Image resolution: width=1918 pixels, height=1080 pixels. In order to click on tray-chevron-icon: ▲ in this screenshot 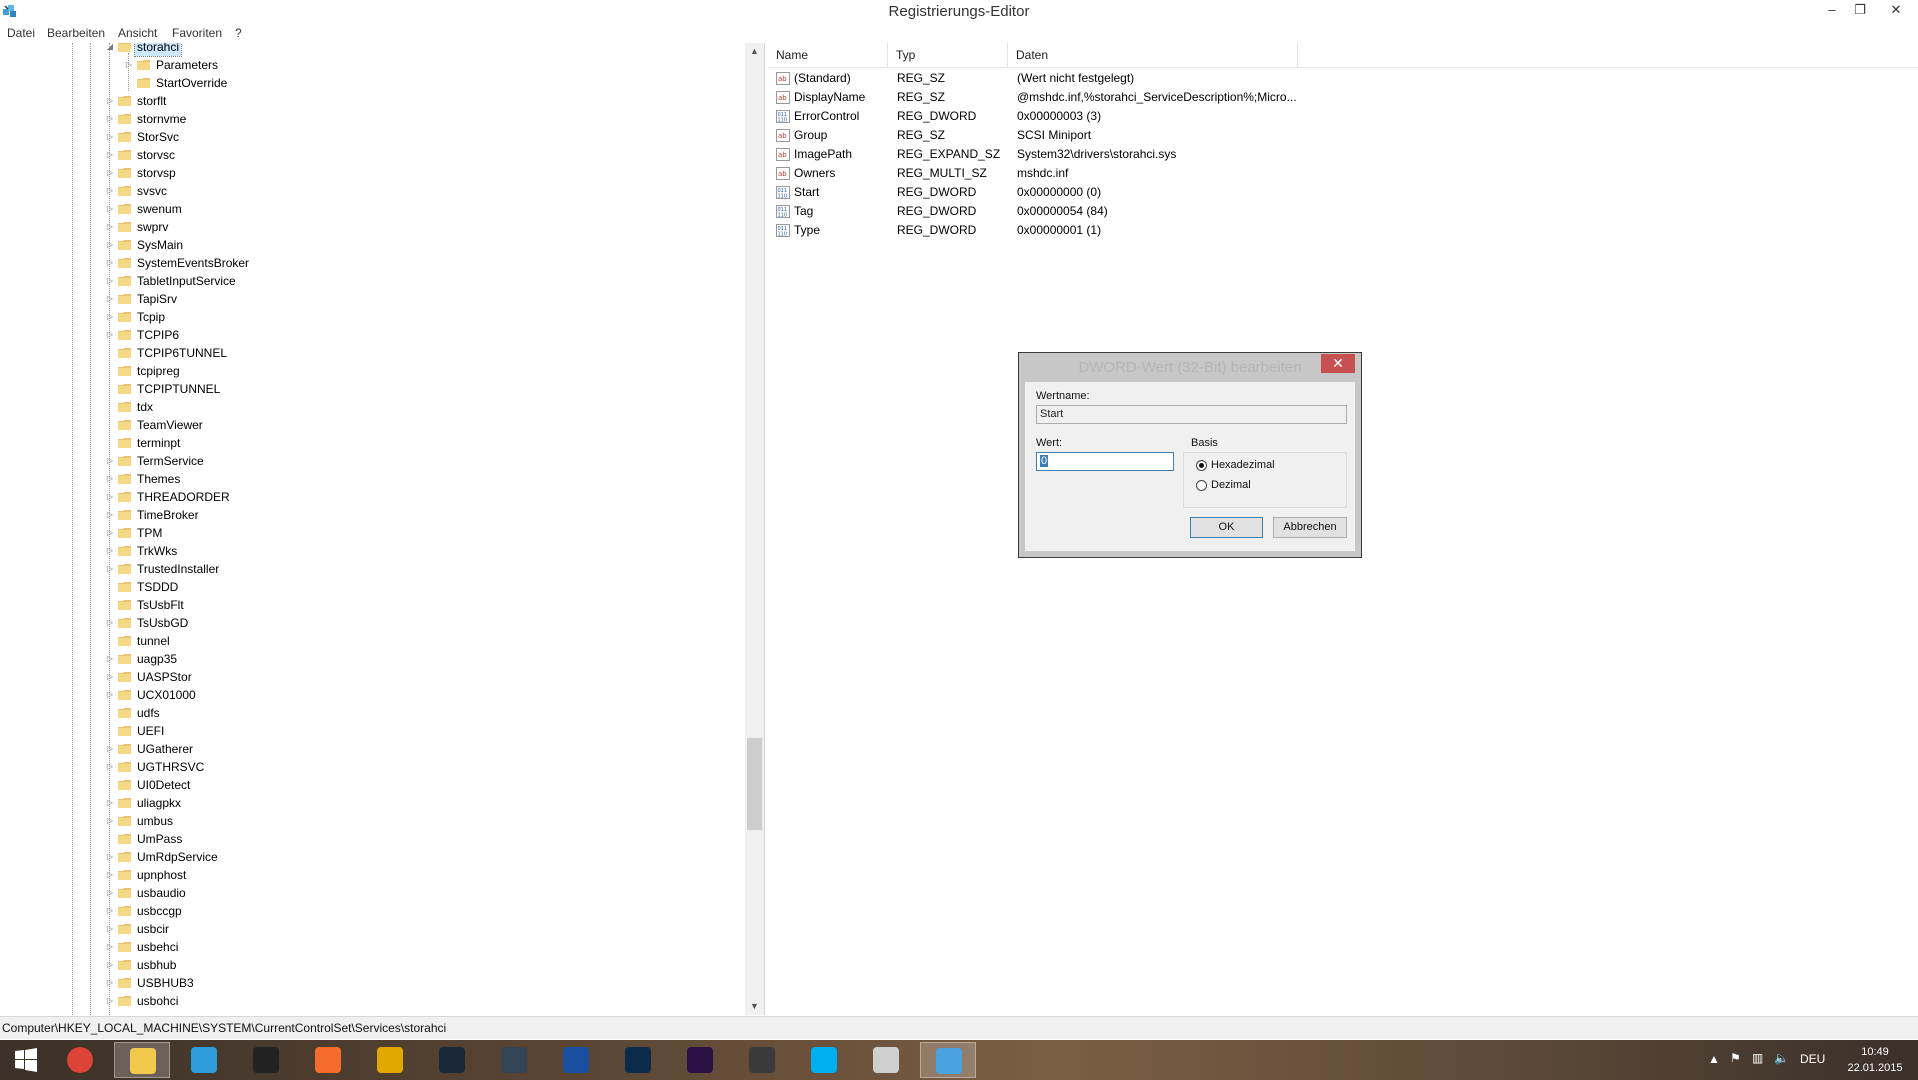, I will do `click(1714, 1059)`.